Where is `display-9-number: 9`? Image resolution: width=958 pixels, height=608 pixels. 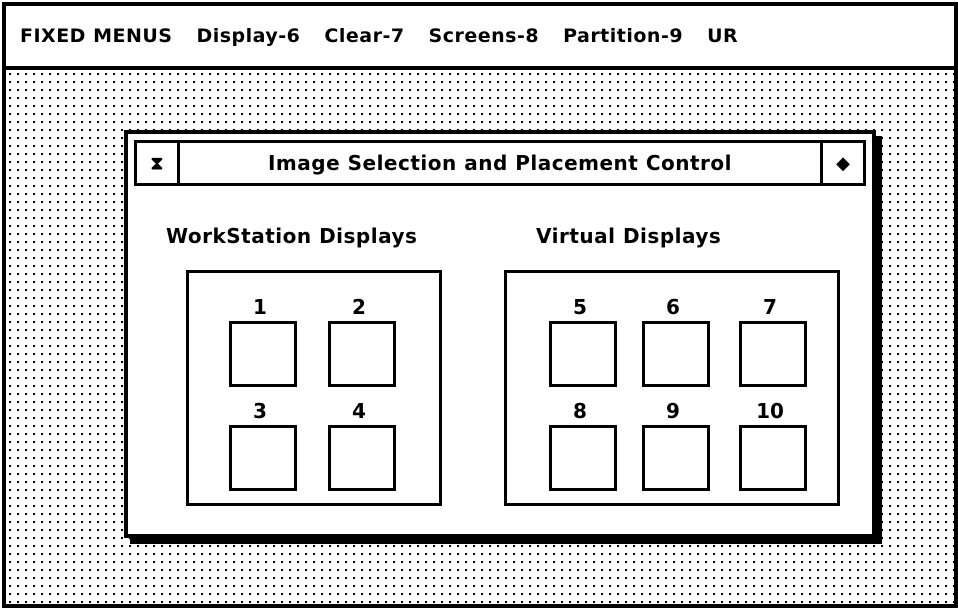
display-9-number: 9 is located at coordinates (673, 411).